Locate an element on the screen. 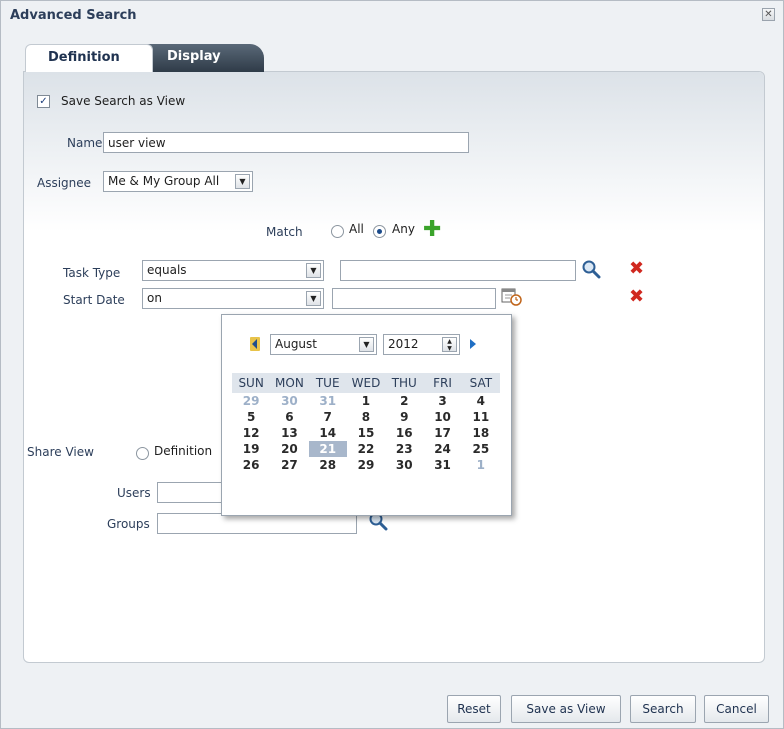  calendar-day: 2 is located at coordinates (404, 401).